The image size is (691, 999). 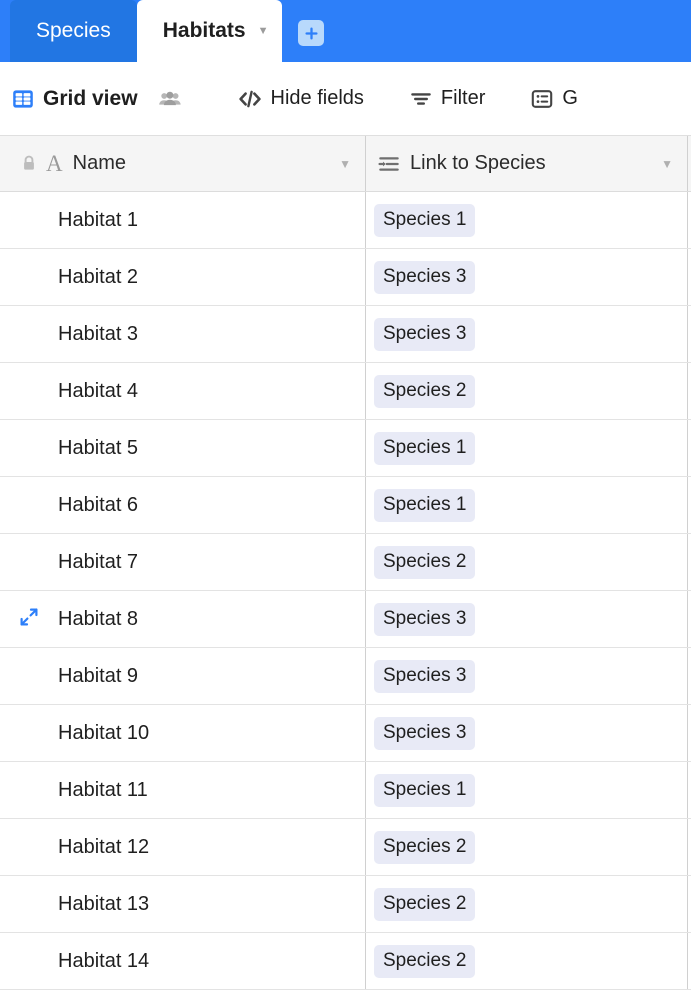 I want to click on cell-name: Habitat 3, so click(x=183, y=334).